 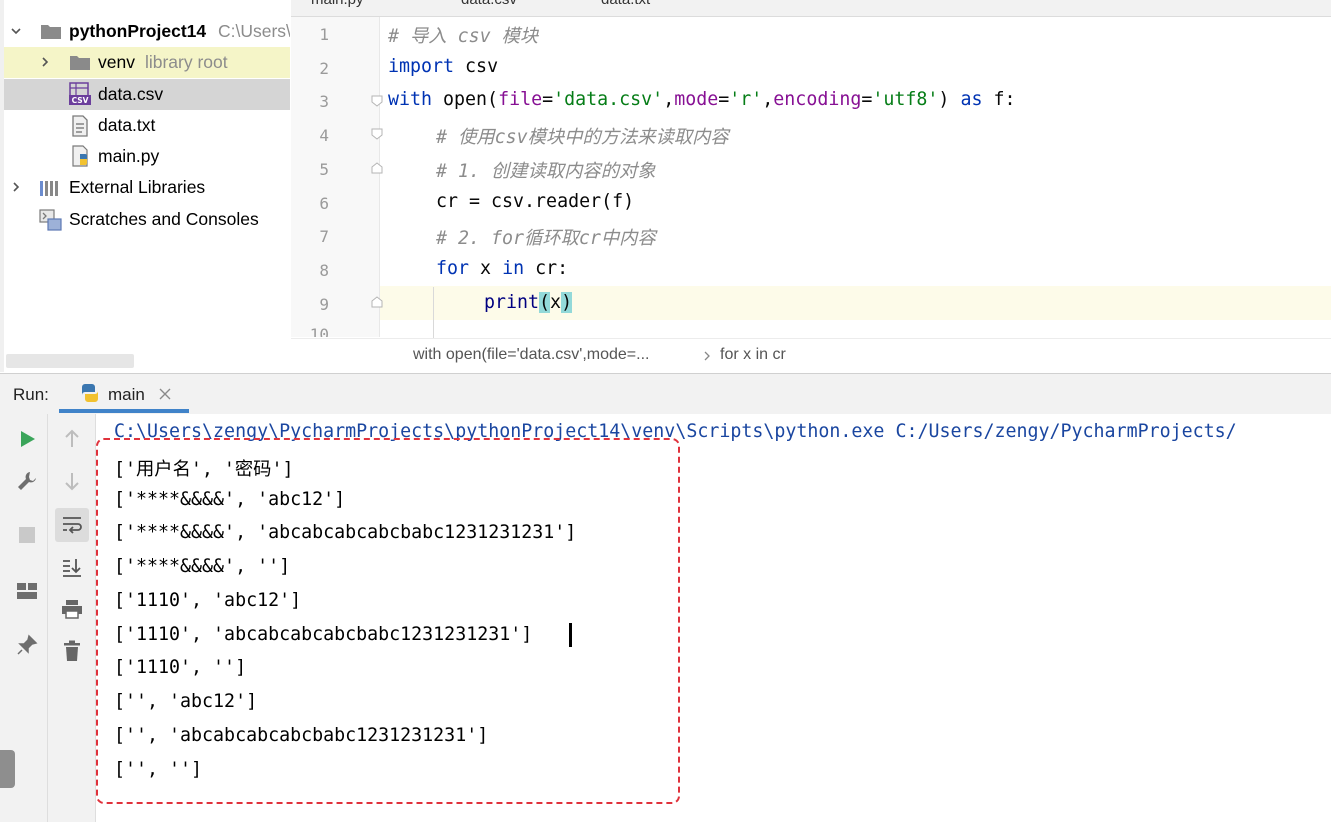 What do you see at coordinates (463, 35) in the screenshot?
I see `code-line-1: # 导入 csv 模块` at bounding box center [463, 35].